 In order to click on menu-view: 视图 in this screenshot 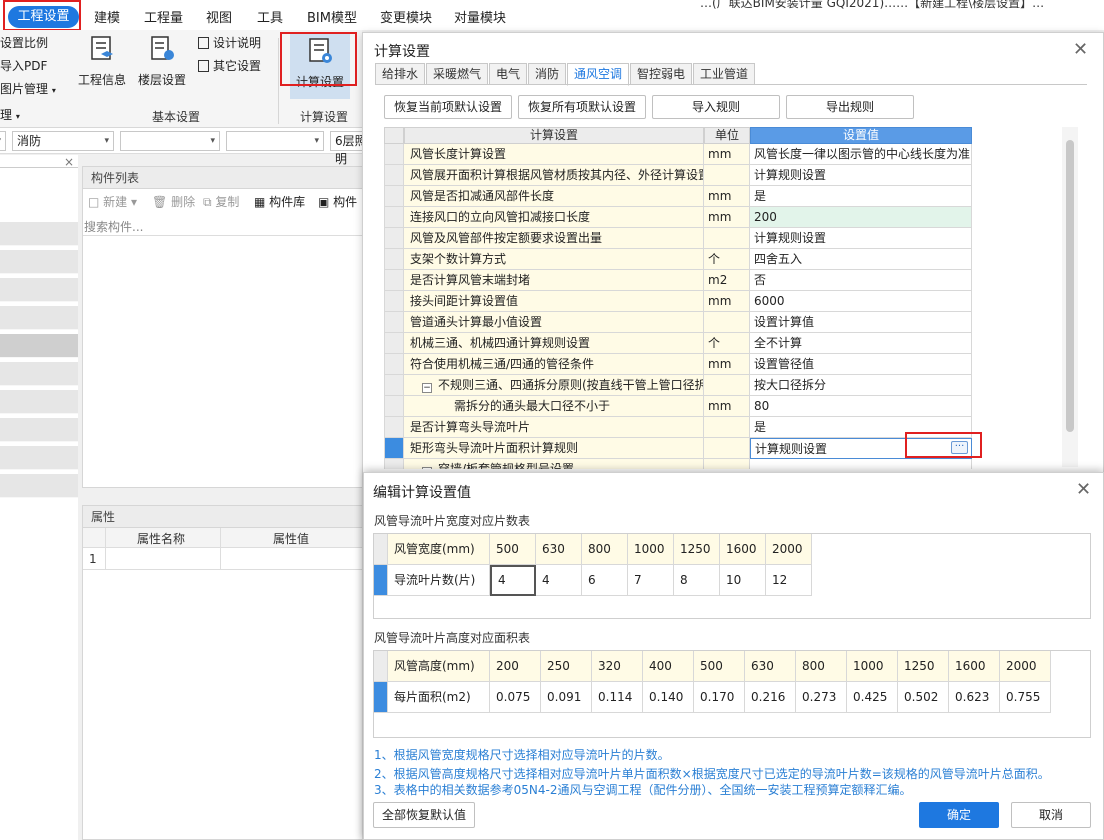, I will do `click(219, 16)`.